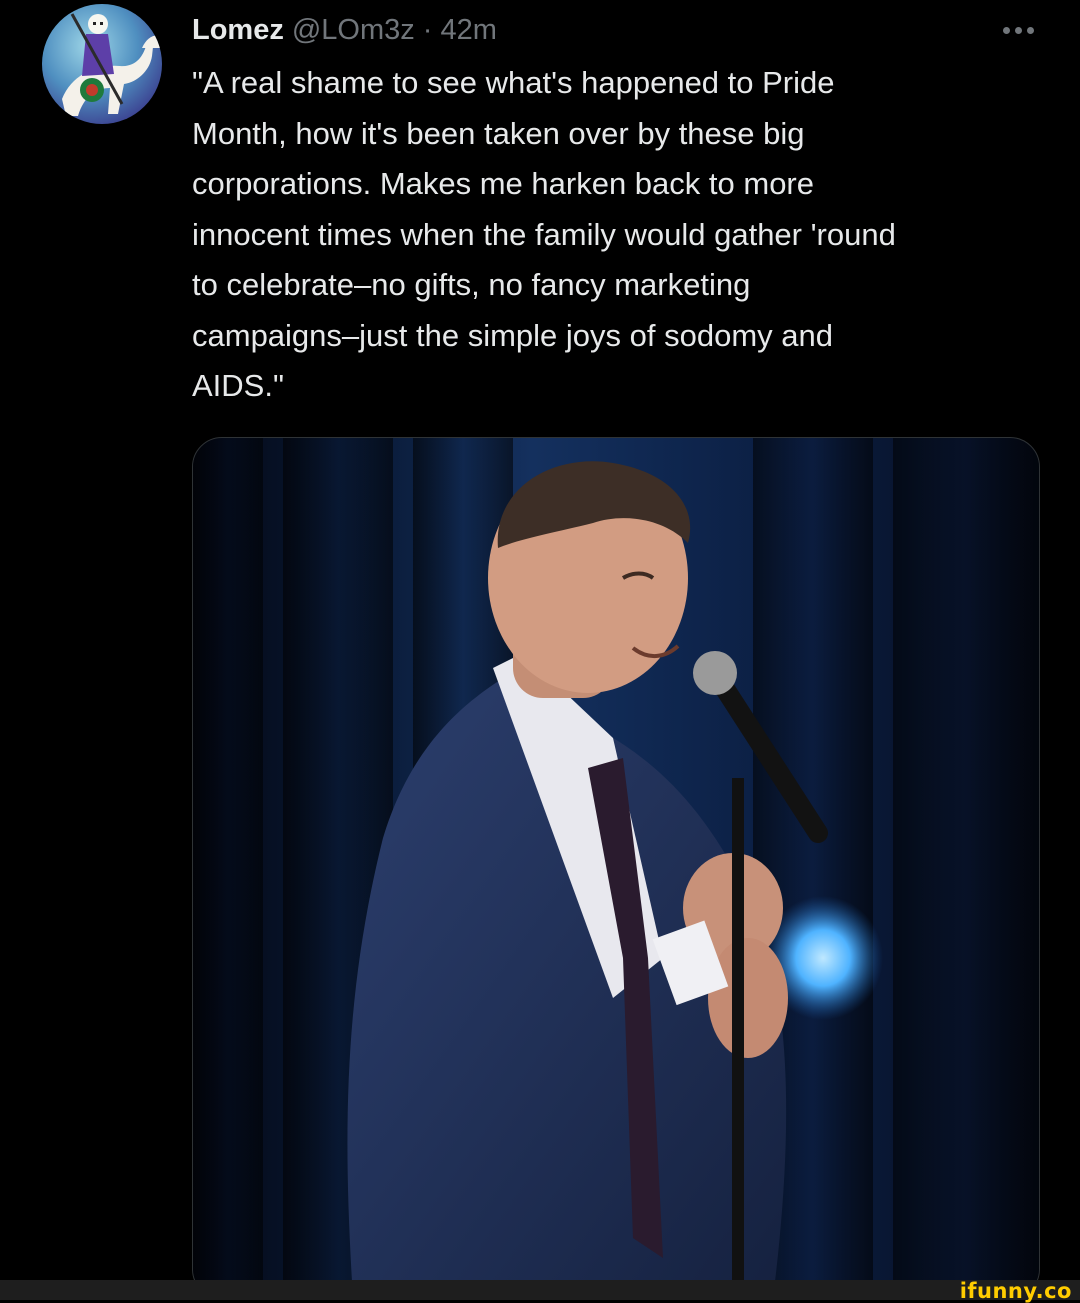 The width and height of the screenshot is (1080, 1303). I want to click on tweet-header: Lomez @LOm3z · 42m, so click(344, 30).